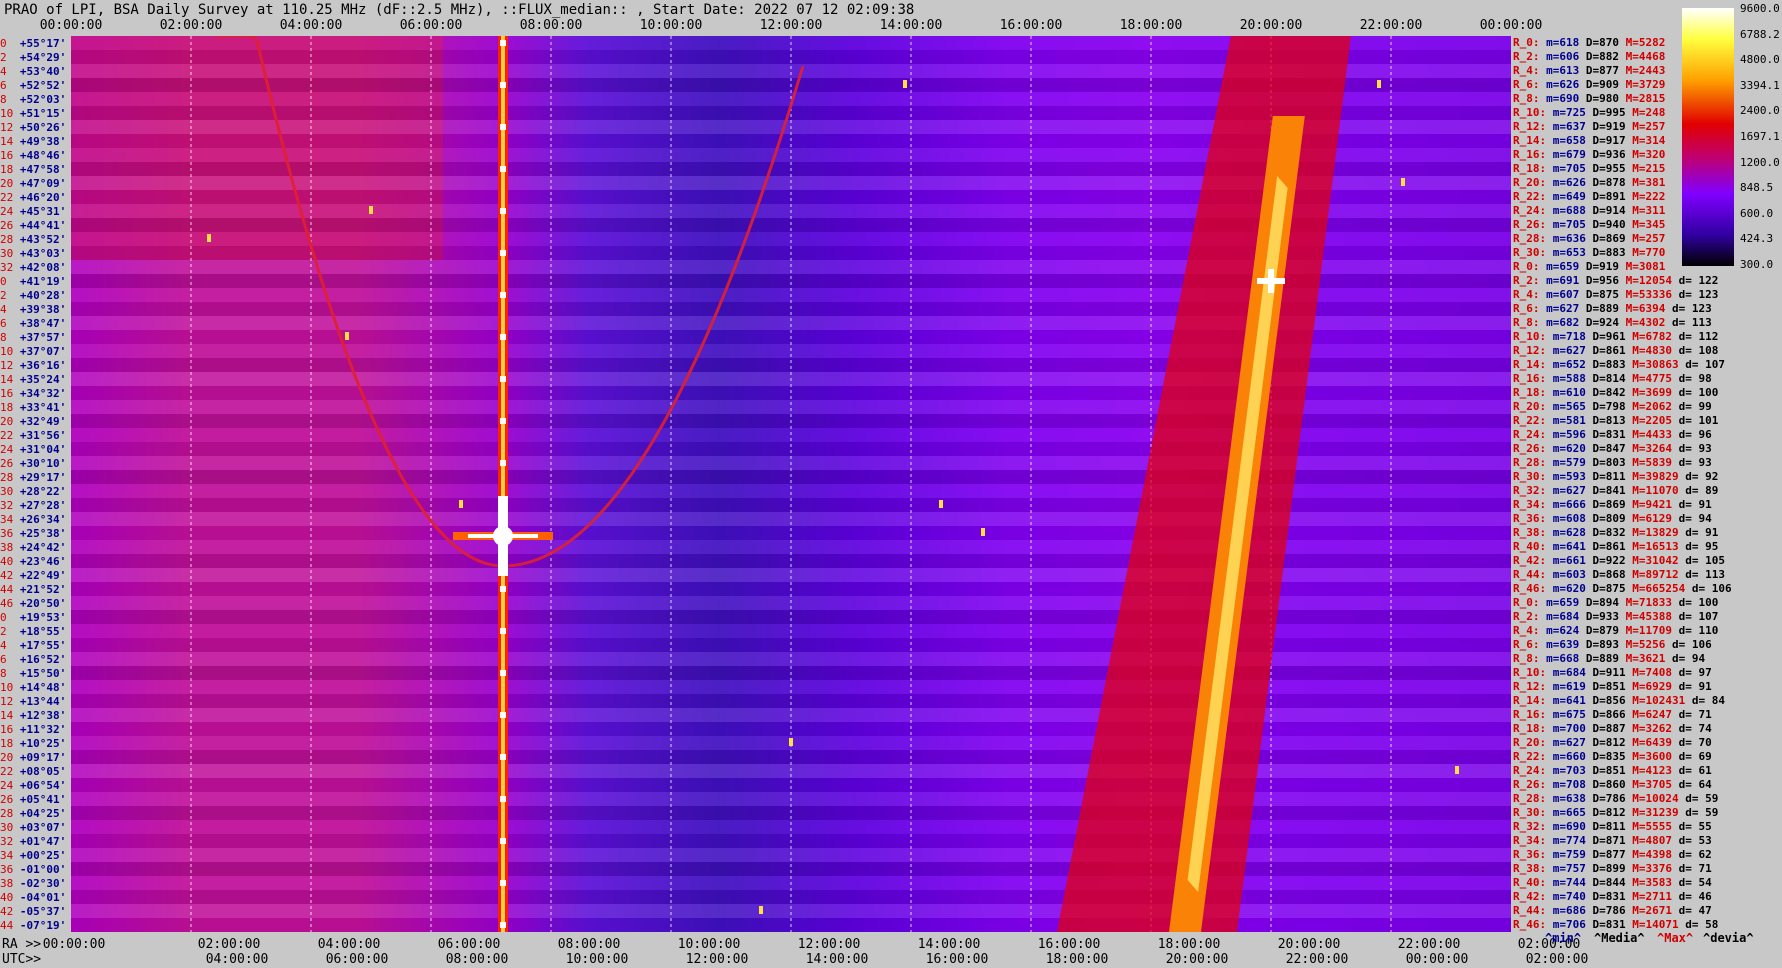  I want to click on row-index: 14, so click(10, 379).